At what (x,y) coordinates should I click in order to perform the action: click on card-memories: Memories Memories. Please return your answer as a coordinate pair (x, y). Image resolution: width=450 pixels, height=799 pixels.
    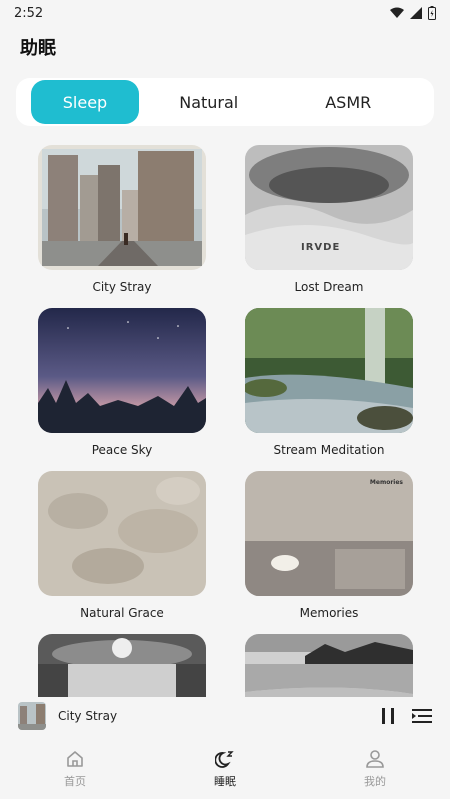
    Looking at the image, I should click on (329, 545).